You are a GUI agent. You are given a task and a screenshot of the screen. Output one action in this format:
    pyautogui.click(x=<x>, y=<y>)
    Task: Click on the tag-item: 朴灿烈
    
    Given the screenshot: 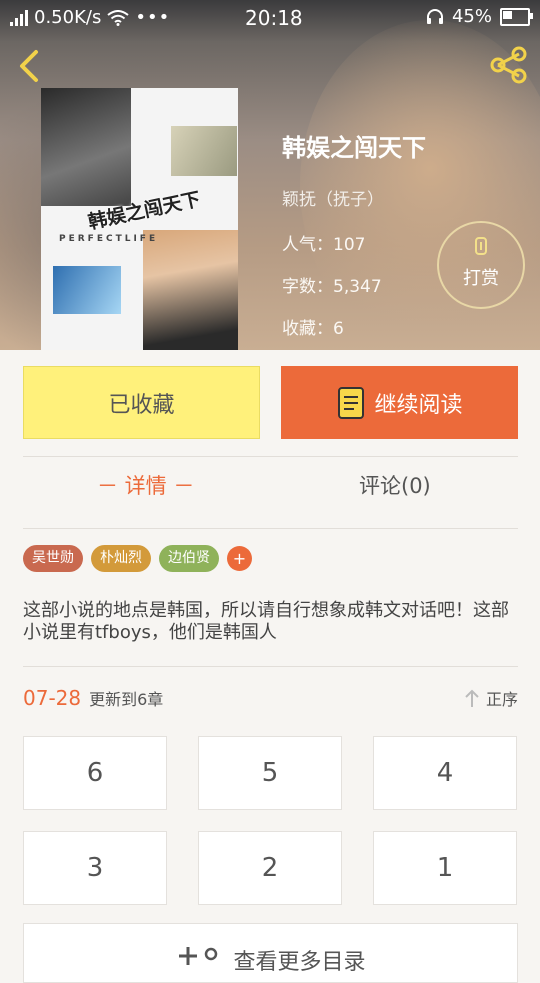 What is the action you would take?
    pyautogui.click(x=121, y=558)
    